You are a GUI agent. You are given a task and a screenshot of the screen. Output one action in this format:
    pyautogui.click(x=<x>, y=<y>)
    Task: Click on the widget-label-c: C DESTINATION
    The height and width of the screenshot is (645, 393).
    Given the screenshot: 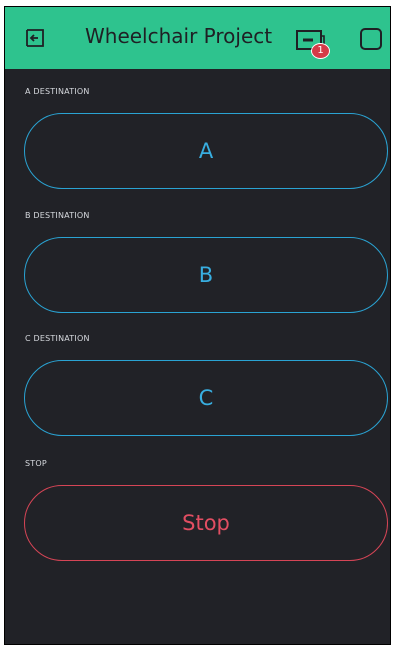 What is the action you would take?
    pyautogui.click(x=57, y=338)
    